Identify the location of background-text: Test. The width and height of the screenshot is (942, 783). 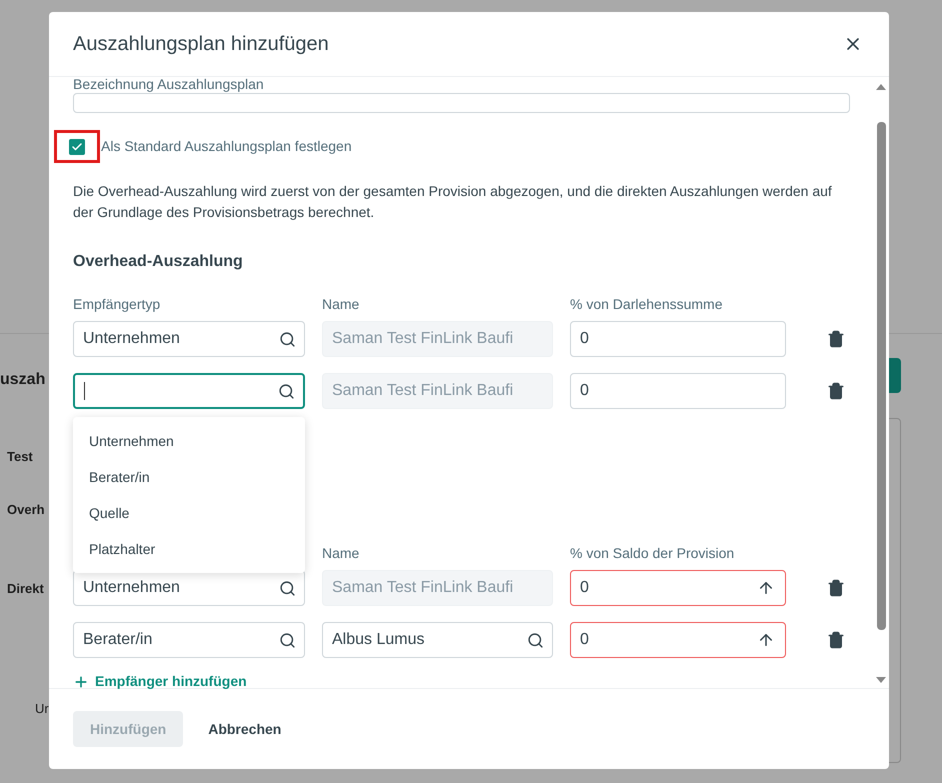
(19, 457).